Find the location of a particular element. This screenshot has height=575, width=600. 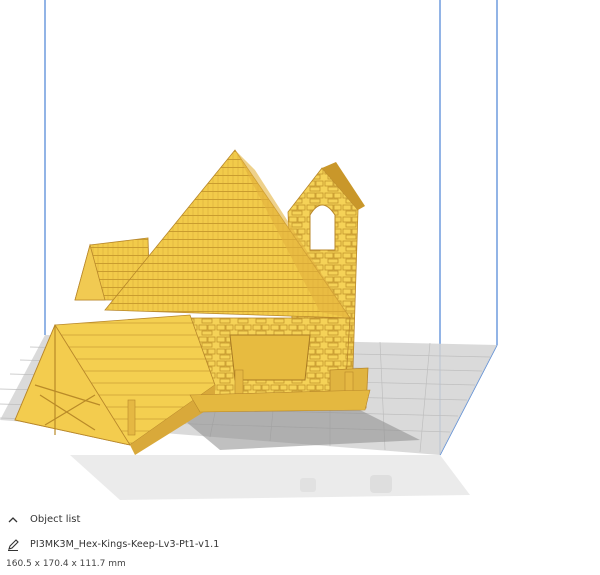

object-name: PI3MK3M_Hex-Kings-Keep-Lv3-Pt1-v1.1 is located at coordinates (125, 544).